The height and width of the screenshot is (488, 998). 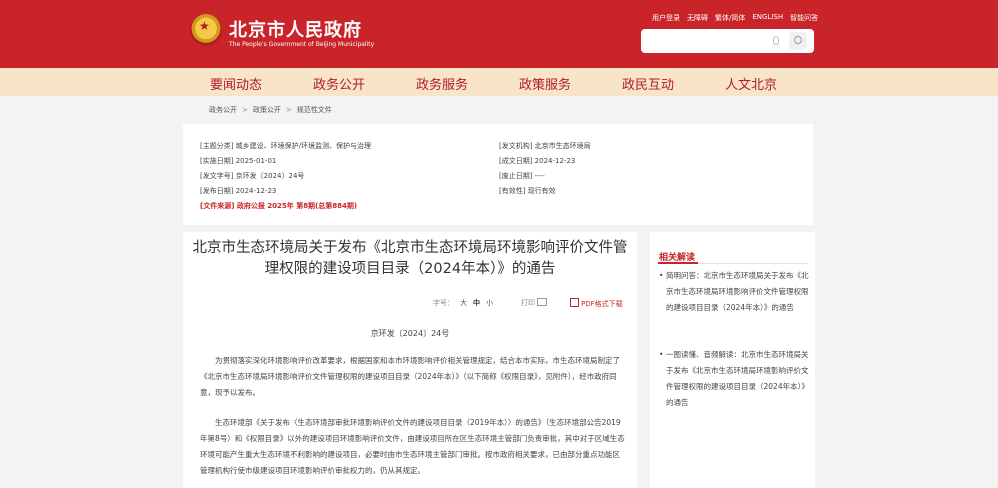 What do you see at coordinates (295, 29) in the screenshot?
I see `site-title: 北京市人民政府` at bounding box center [295, 29].